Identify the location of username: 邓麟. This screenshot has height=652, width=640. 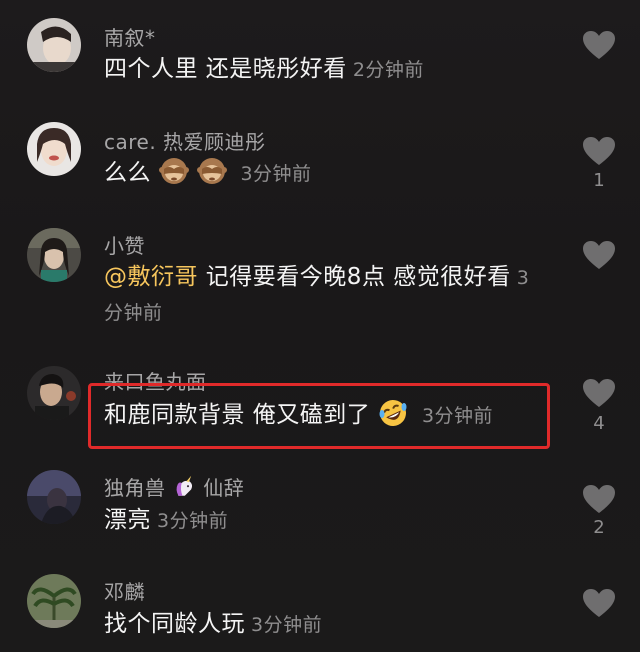
(124, 590).